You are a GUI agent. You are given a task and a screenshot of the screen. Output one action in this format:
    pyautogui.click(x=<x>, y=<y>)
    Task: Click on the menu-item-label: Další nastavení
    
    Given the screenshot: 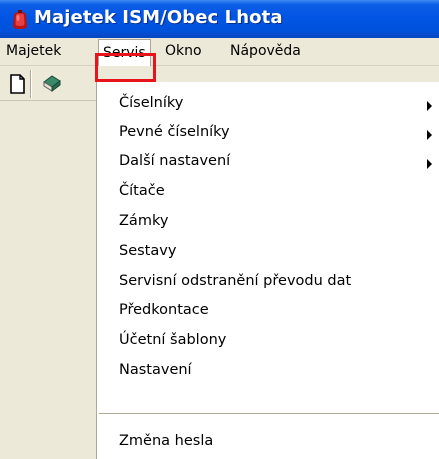 What is the action you would take?
    pyautogui.click(x=175, y=161)
    